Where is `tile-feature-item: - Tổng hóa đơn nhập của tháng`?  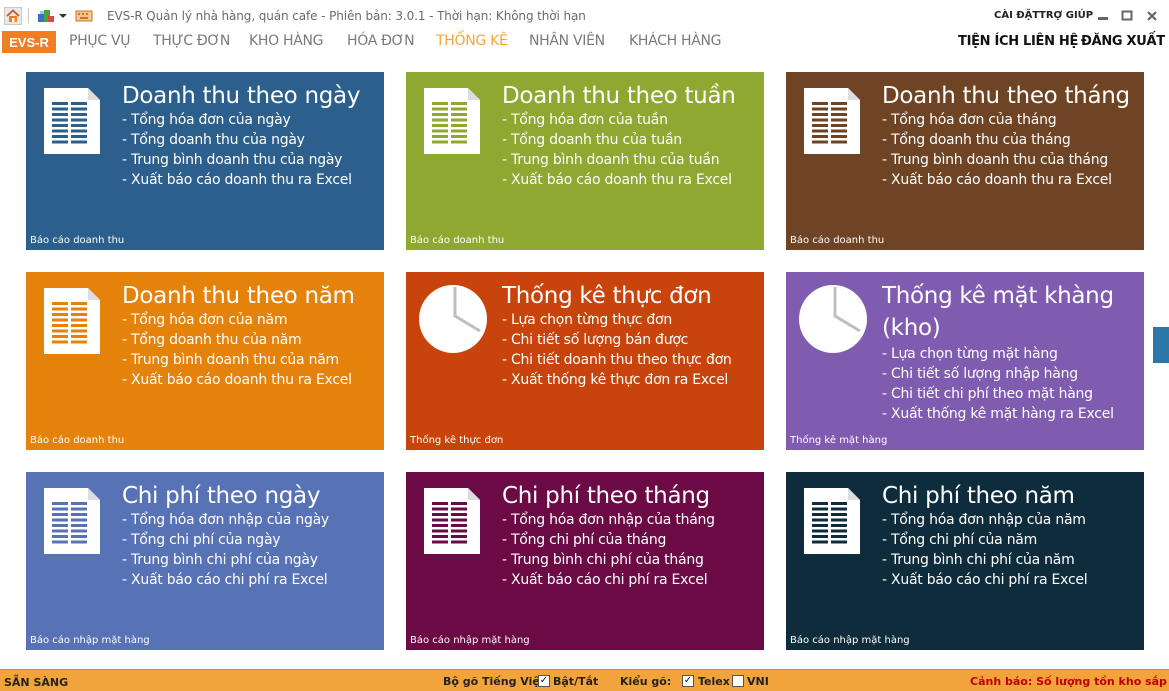 tile-feature-item: - Tổng hóa đơn nhập của tháng is located at coordinates (608, 520).